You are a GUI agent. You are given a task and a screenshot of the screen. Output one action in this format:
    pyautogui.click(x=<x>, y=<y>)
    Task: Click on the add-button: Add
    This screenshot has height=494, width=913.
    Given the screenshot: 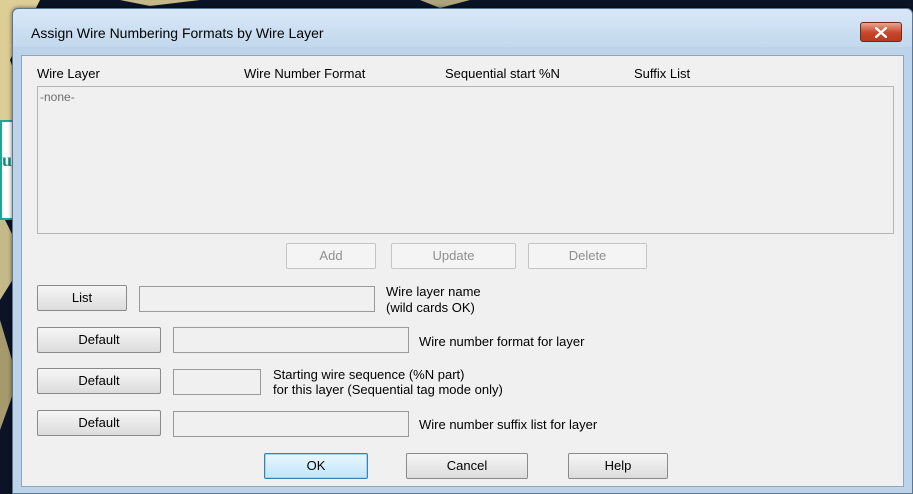 What is the action you would take?
    pyautogui.click(x=331, y=256)
    